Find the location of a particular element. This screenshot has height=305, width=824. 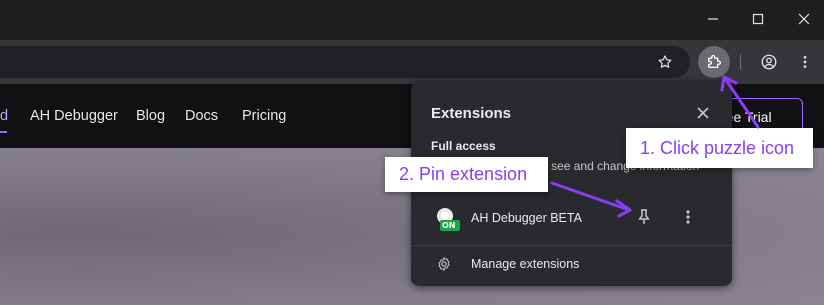

extension-name: AH Debugger BETA is located at coordinates (526, 218).